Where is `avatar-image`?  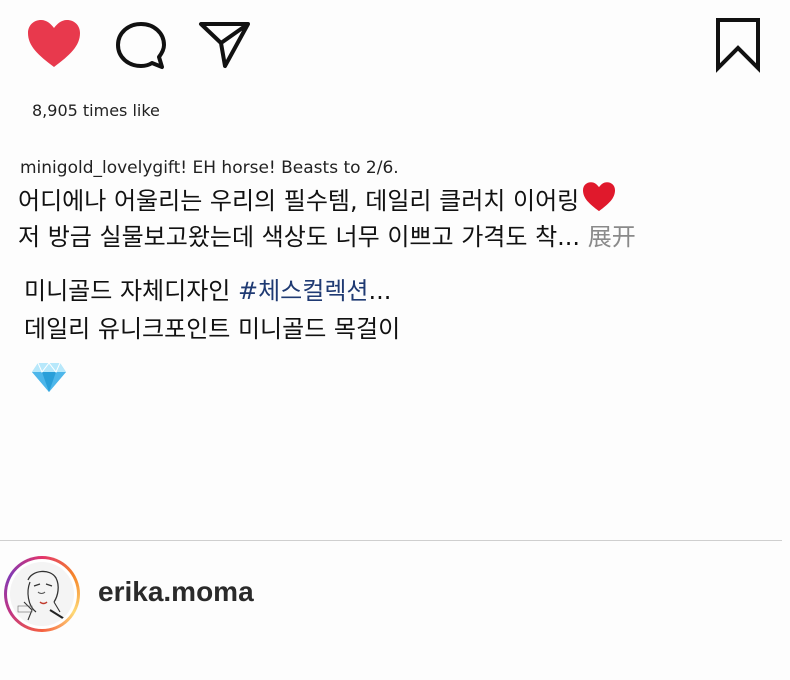
avatar-image is located at coordinates (42, 594).